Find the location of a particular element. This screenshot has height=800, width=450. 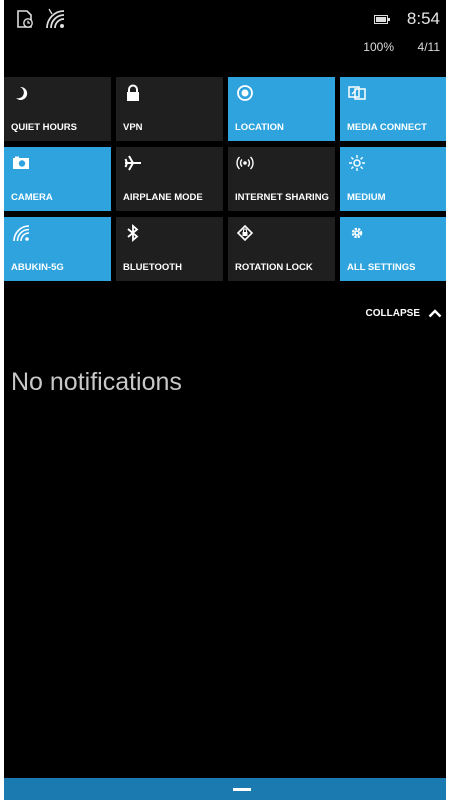

wifi-signal-icon is located at coordinates (55, 18).